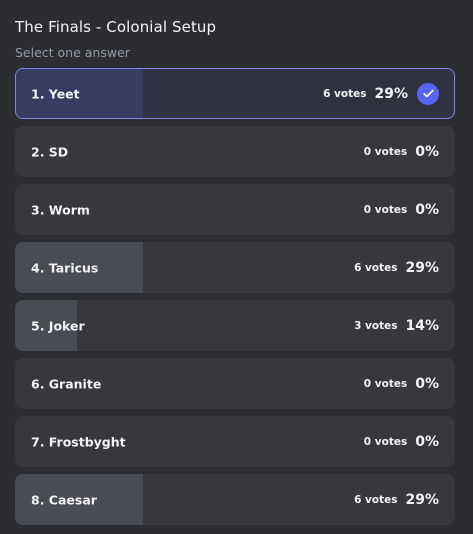  Describe the element at coordinates (235, 325) in the screenshot. I see `poll-answer-5: 5. Joker 3 votes 14%` at that location.